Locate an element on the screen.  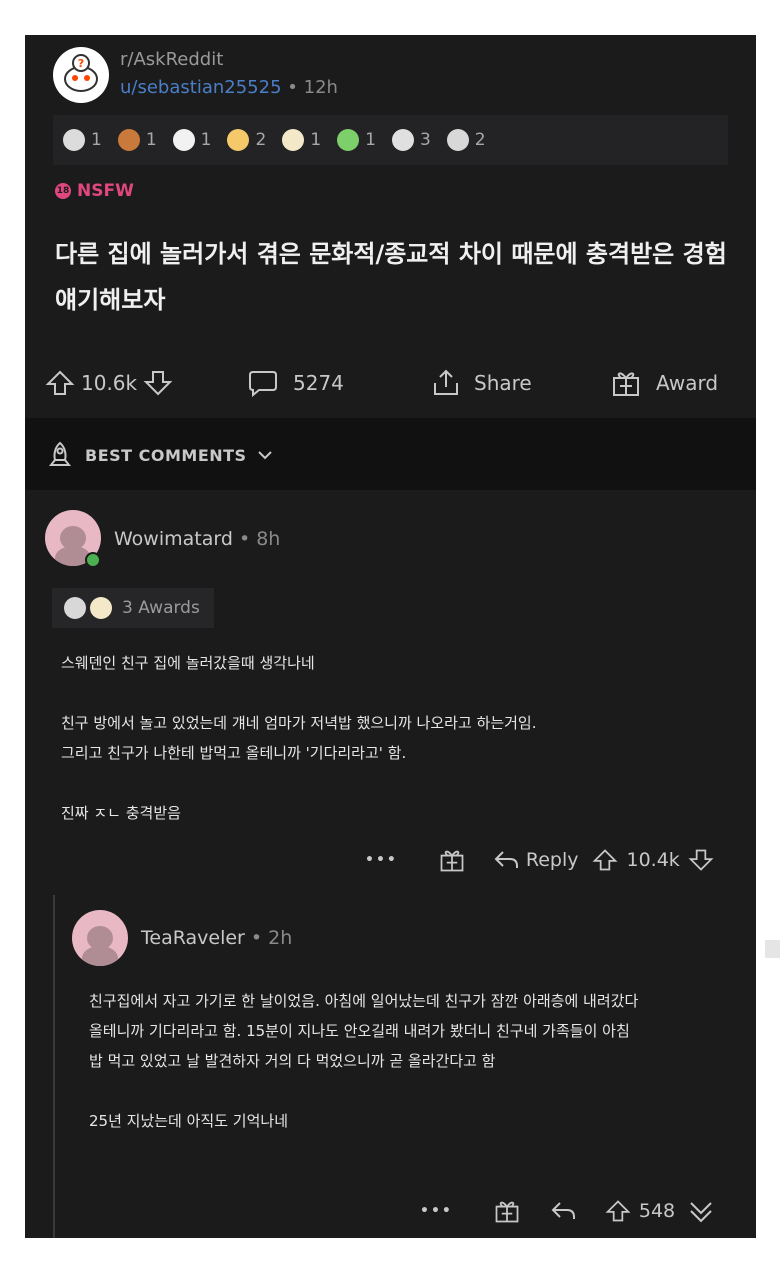
comment-actions: ••• 548 is located at coordinates (568, 1211).